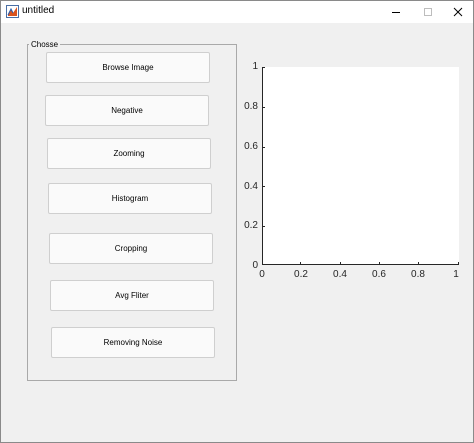 The height and width of the screenshot is (443, 474). Describe the element at coordinates (340, 274) in the screenshot. I see `x-tick-label: 0.4` at that location.